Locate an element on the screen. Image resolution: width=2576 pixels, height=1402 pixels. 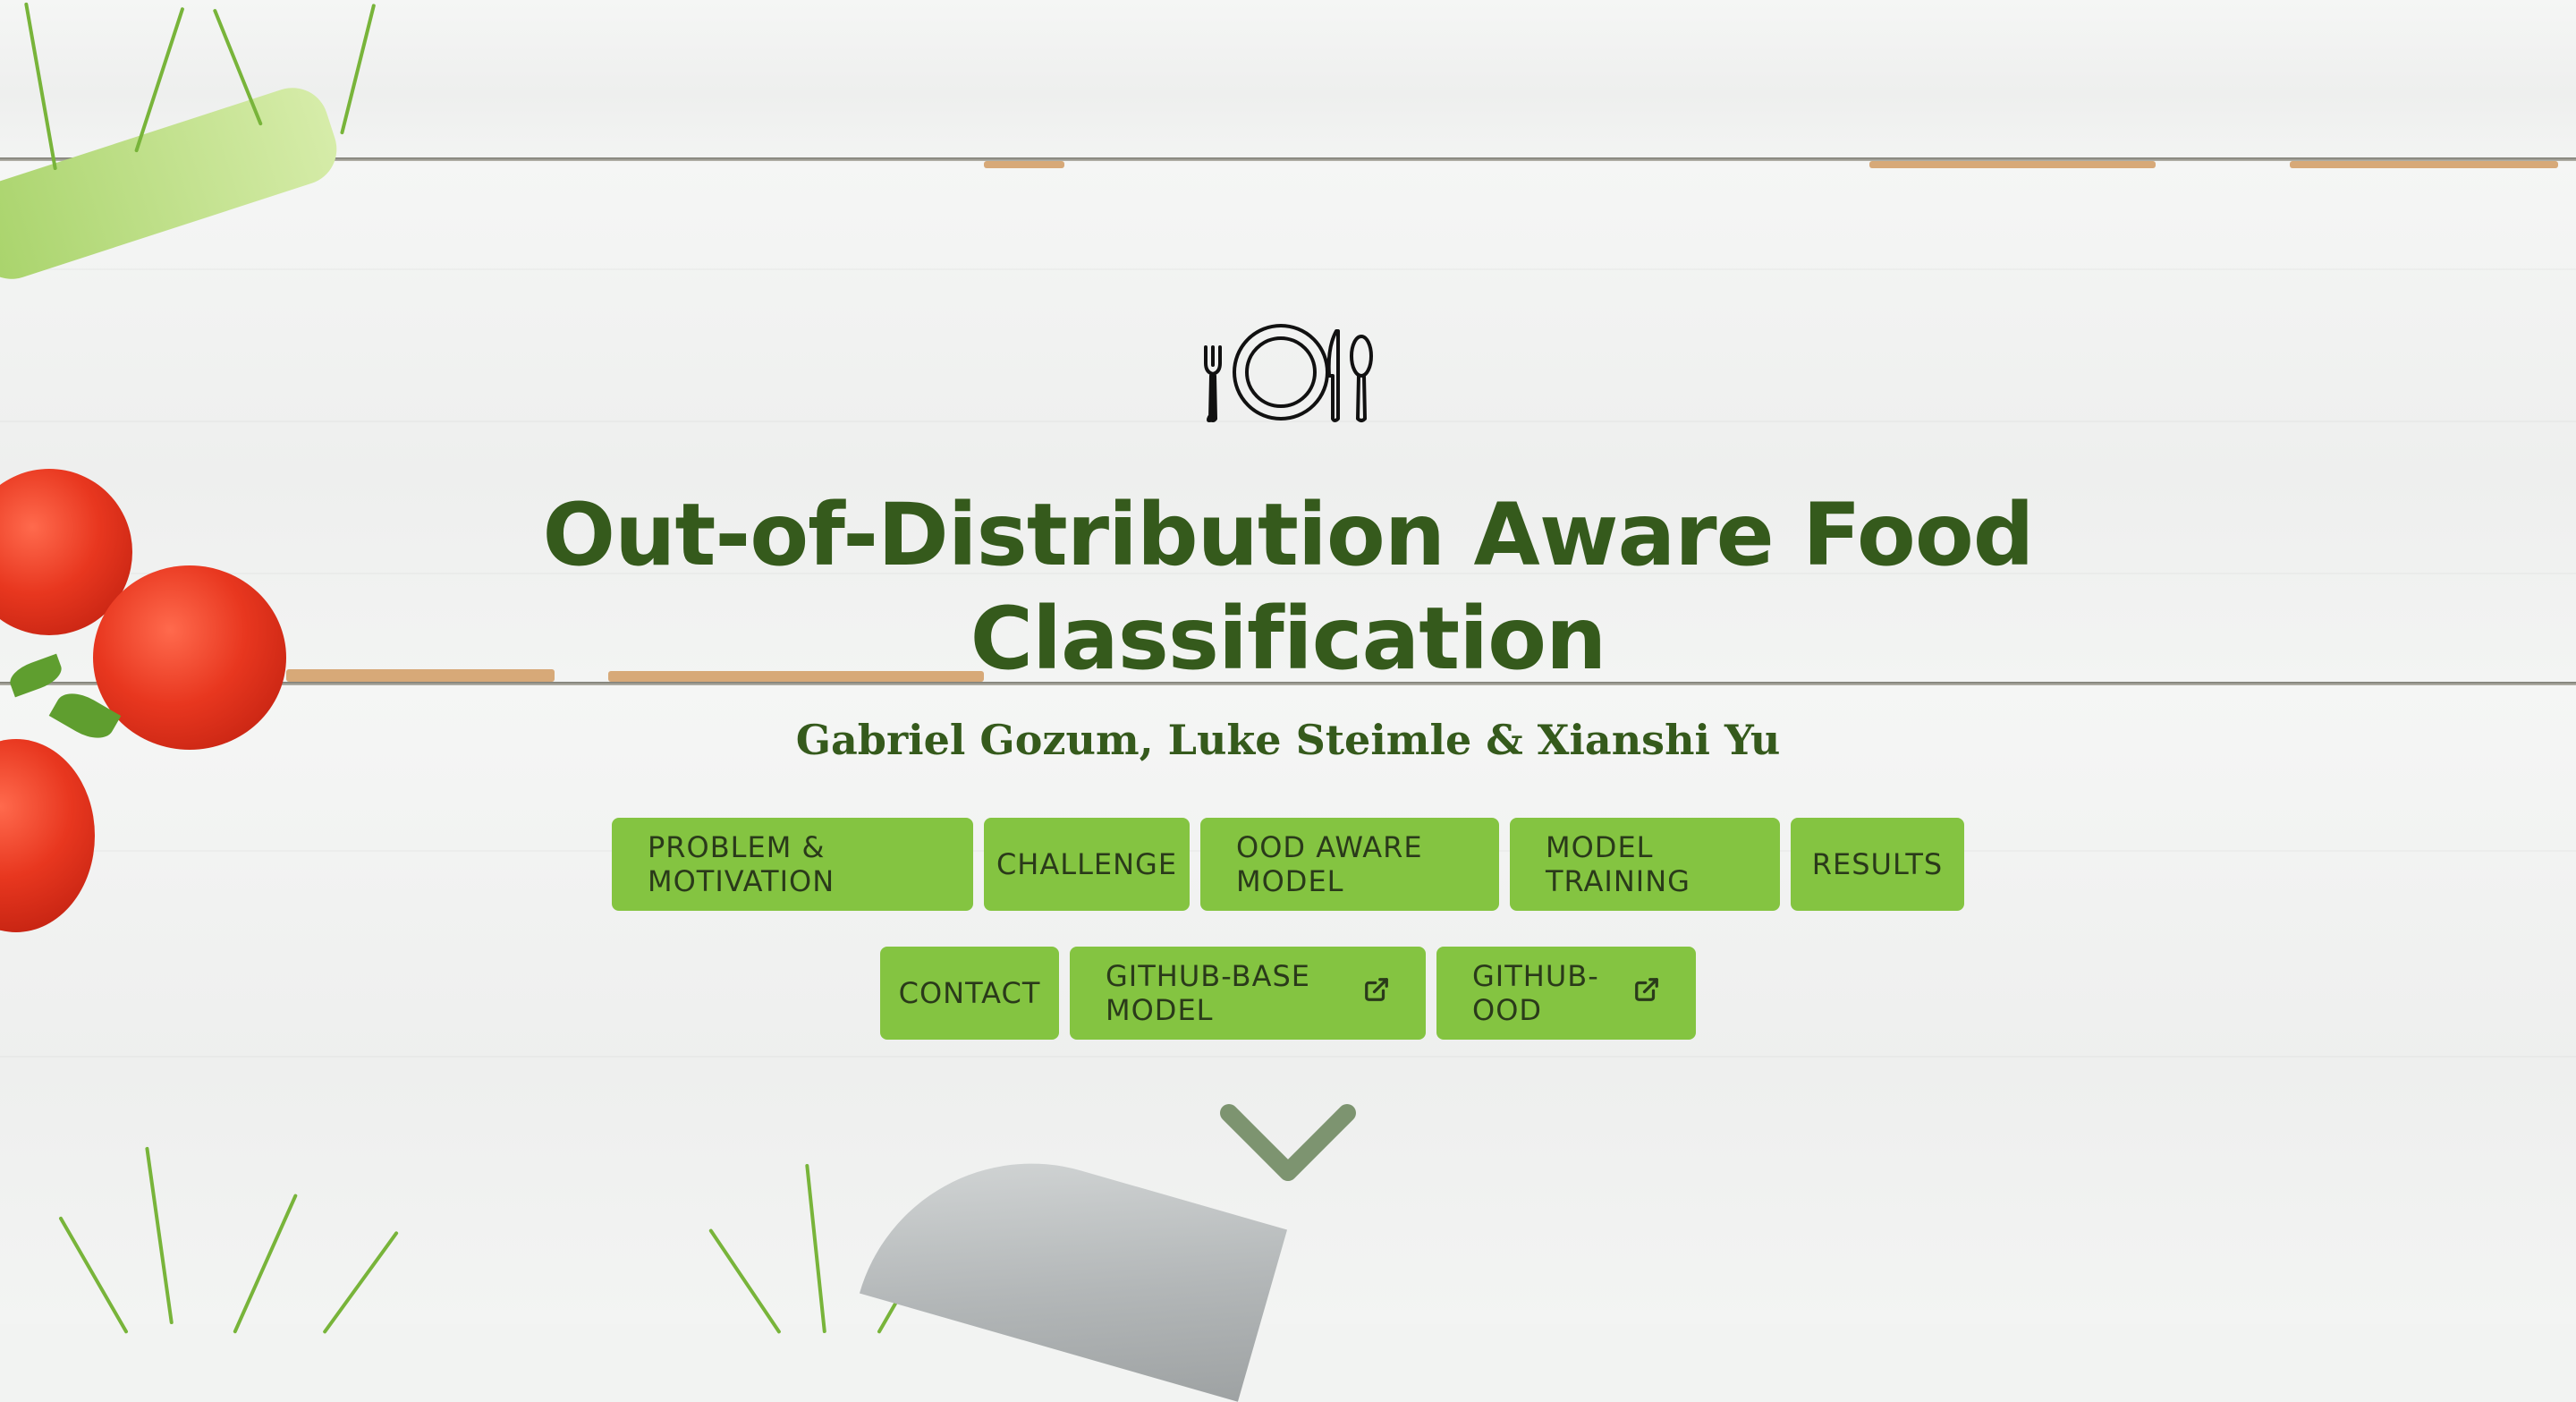
nav-problem-motivation-button: PROBLEM & MOTIVATION is located at coordinates (792, 865).